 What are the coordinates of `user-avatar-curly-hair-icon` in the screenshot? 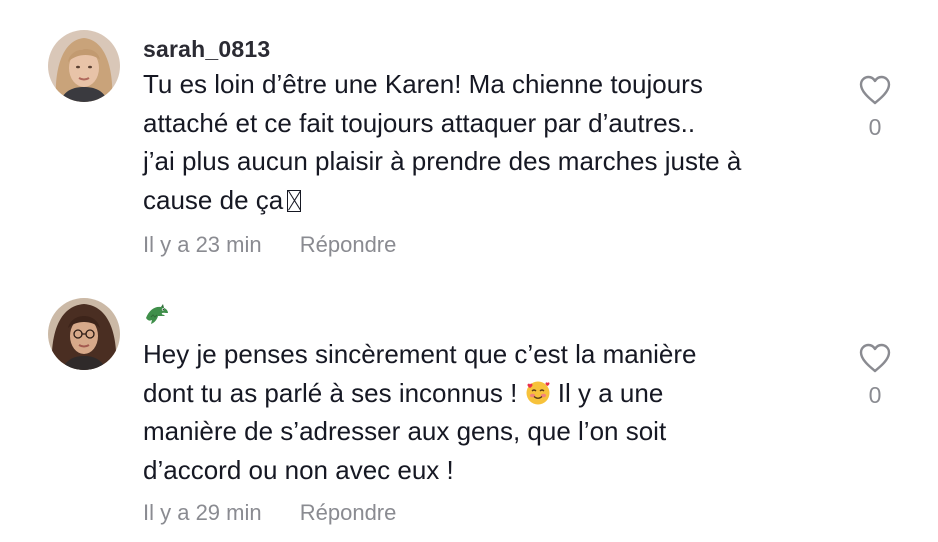 It's located at (84, 334).